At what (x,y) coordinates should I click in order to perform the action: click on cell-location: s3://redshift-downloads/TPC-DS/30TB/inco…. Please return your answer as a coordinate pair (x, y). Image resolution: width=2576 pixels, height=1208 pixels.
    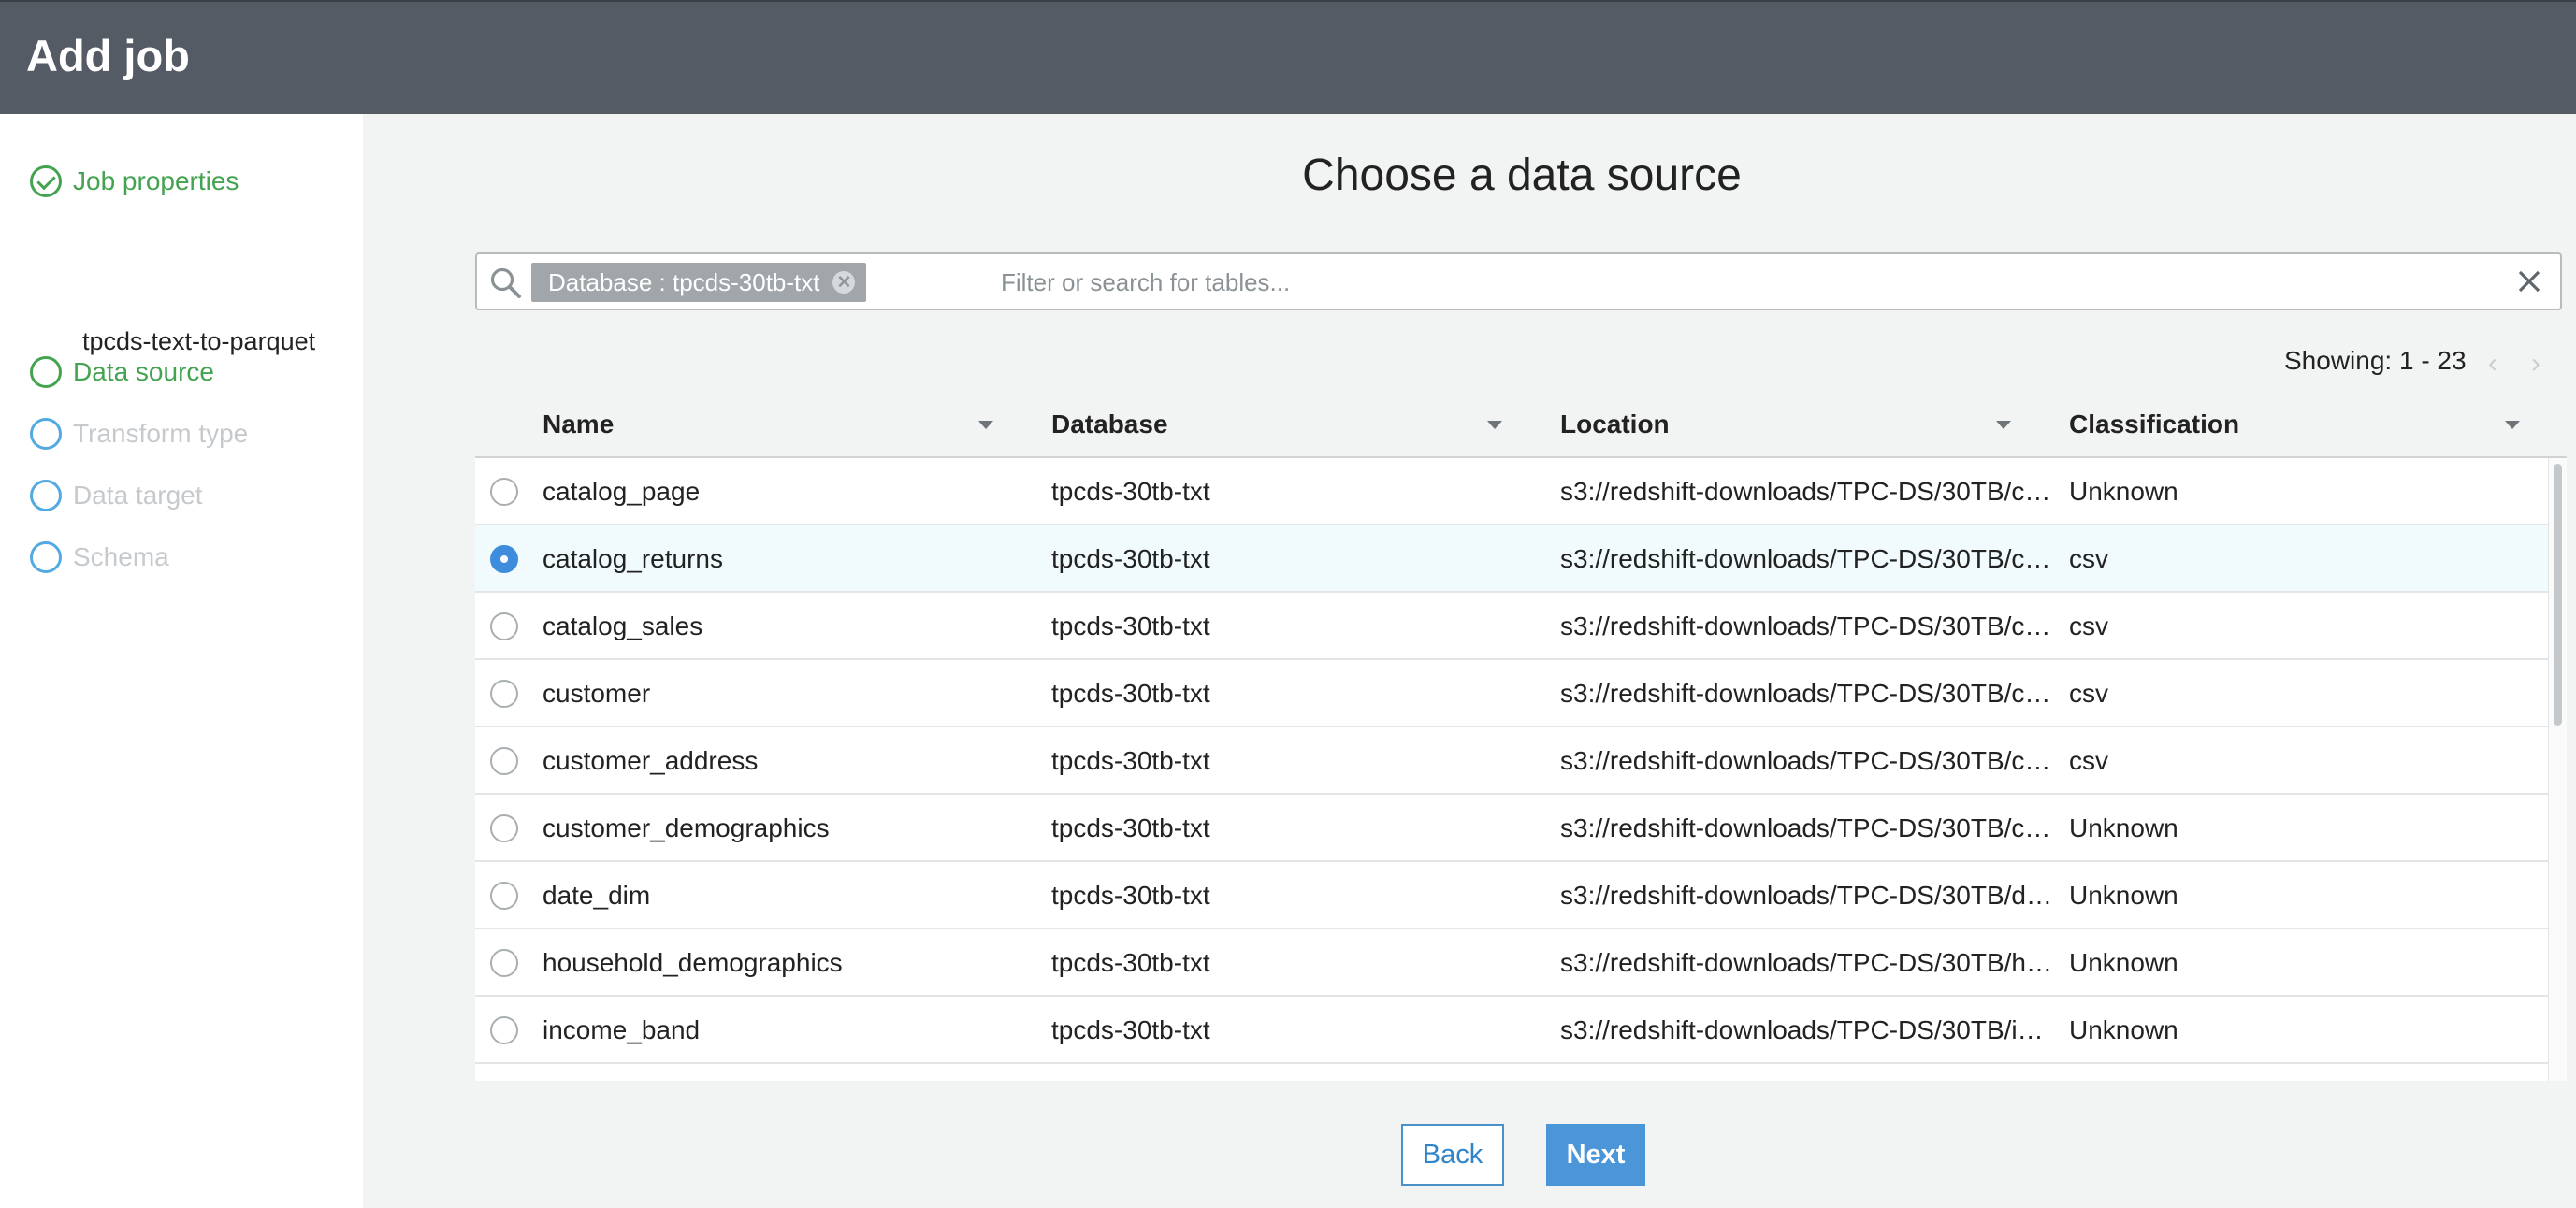
    Looking at the image, I should click on (1807, 1030).